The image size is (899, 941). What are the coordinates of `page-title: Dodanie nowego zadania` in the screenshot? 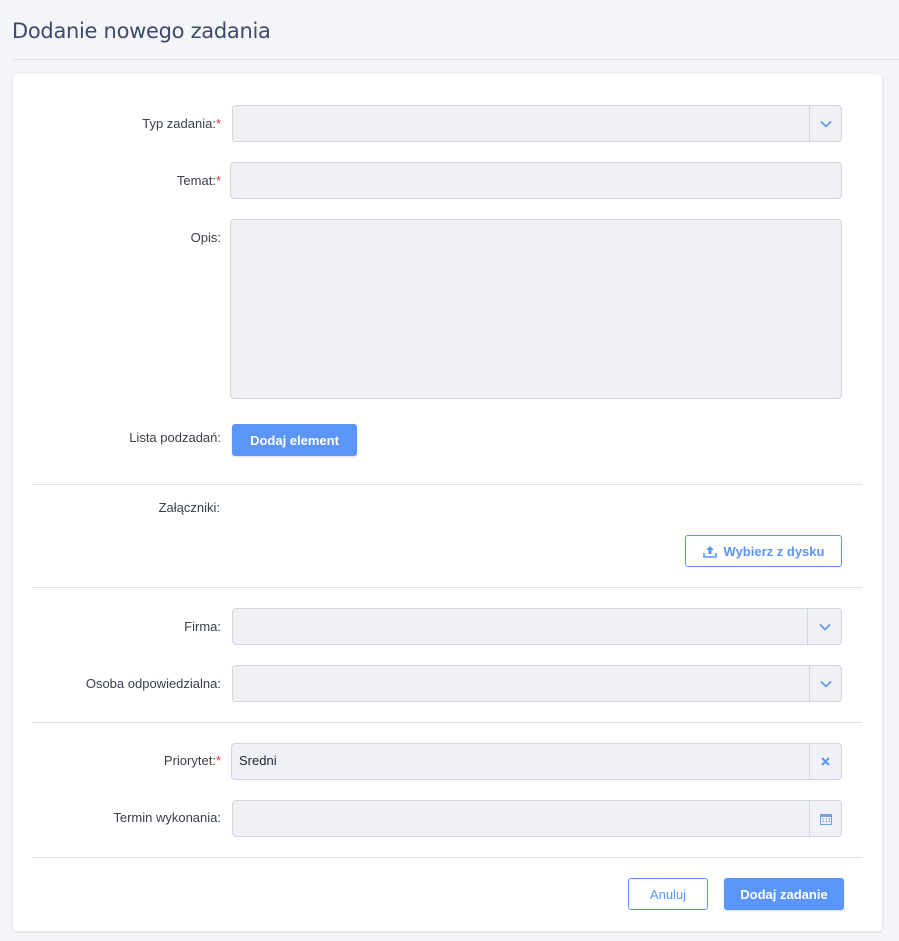 It's located at (141, 31).